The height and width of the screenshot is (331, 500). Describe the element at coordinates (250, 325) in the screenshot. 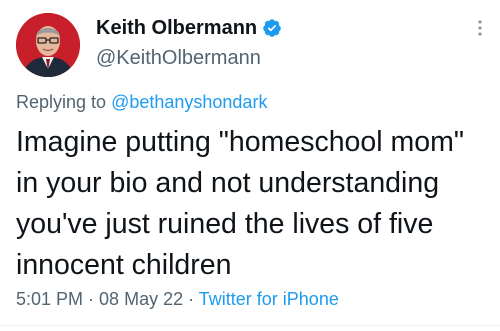

I see `divider` at that location.